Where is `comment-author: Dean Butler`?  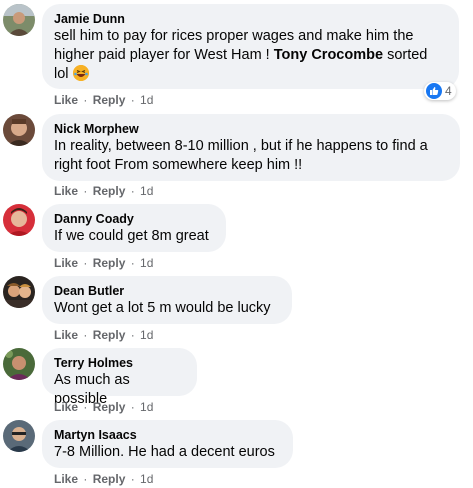
comment-author: Dean Butler is located at coordinates (167, 291).